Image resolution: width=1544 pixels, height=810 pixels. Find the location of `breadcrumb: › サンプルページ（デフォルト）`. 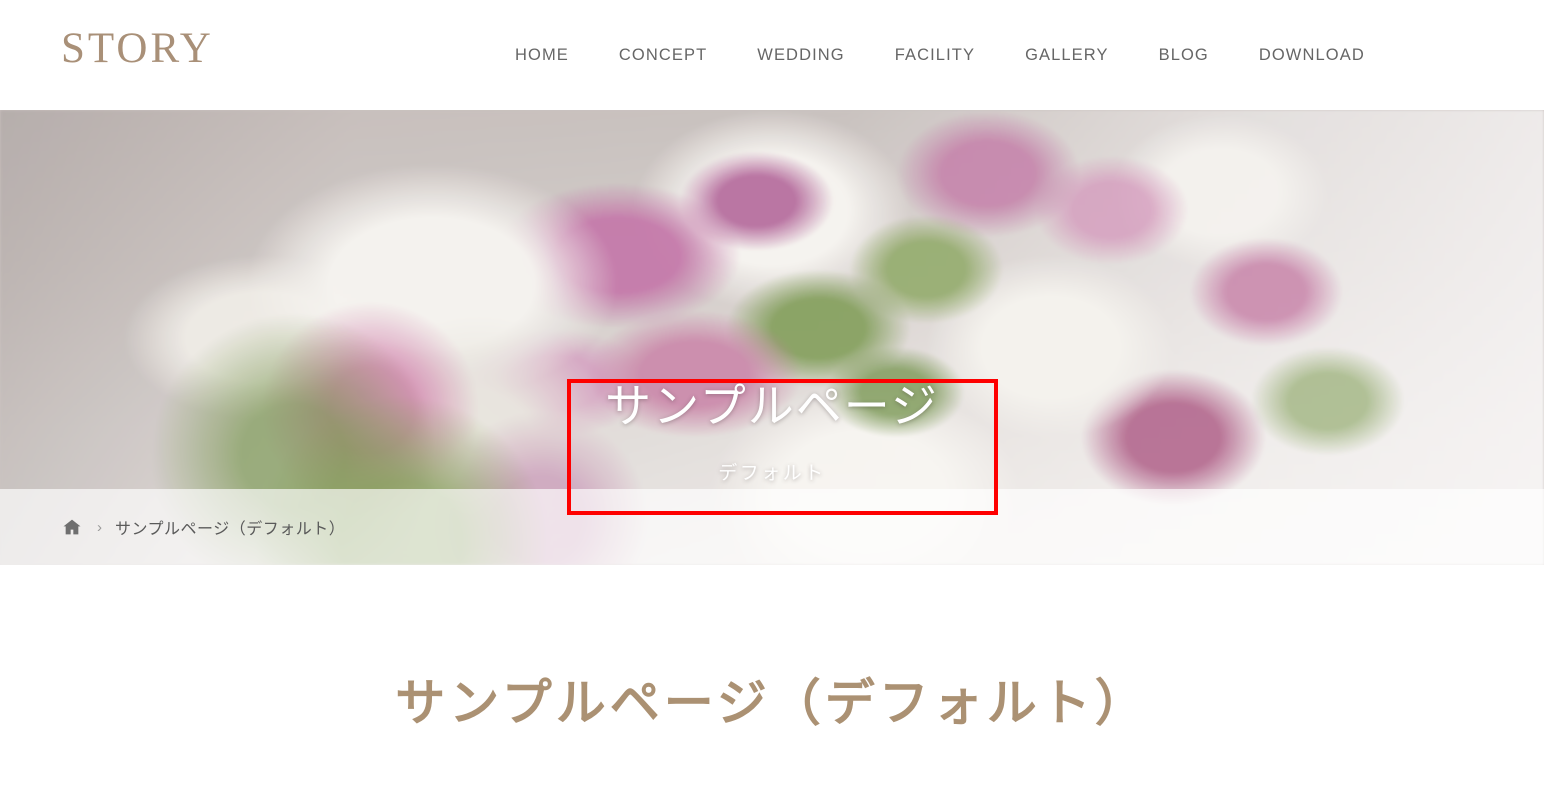

breadcrumb: › サンプルページ（デフォルト） is located at coordinates (172, 527).